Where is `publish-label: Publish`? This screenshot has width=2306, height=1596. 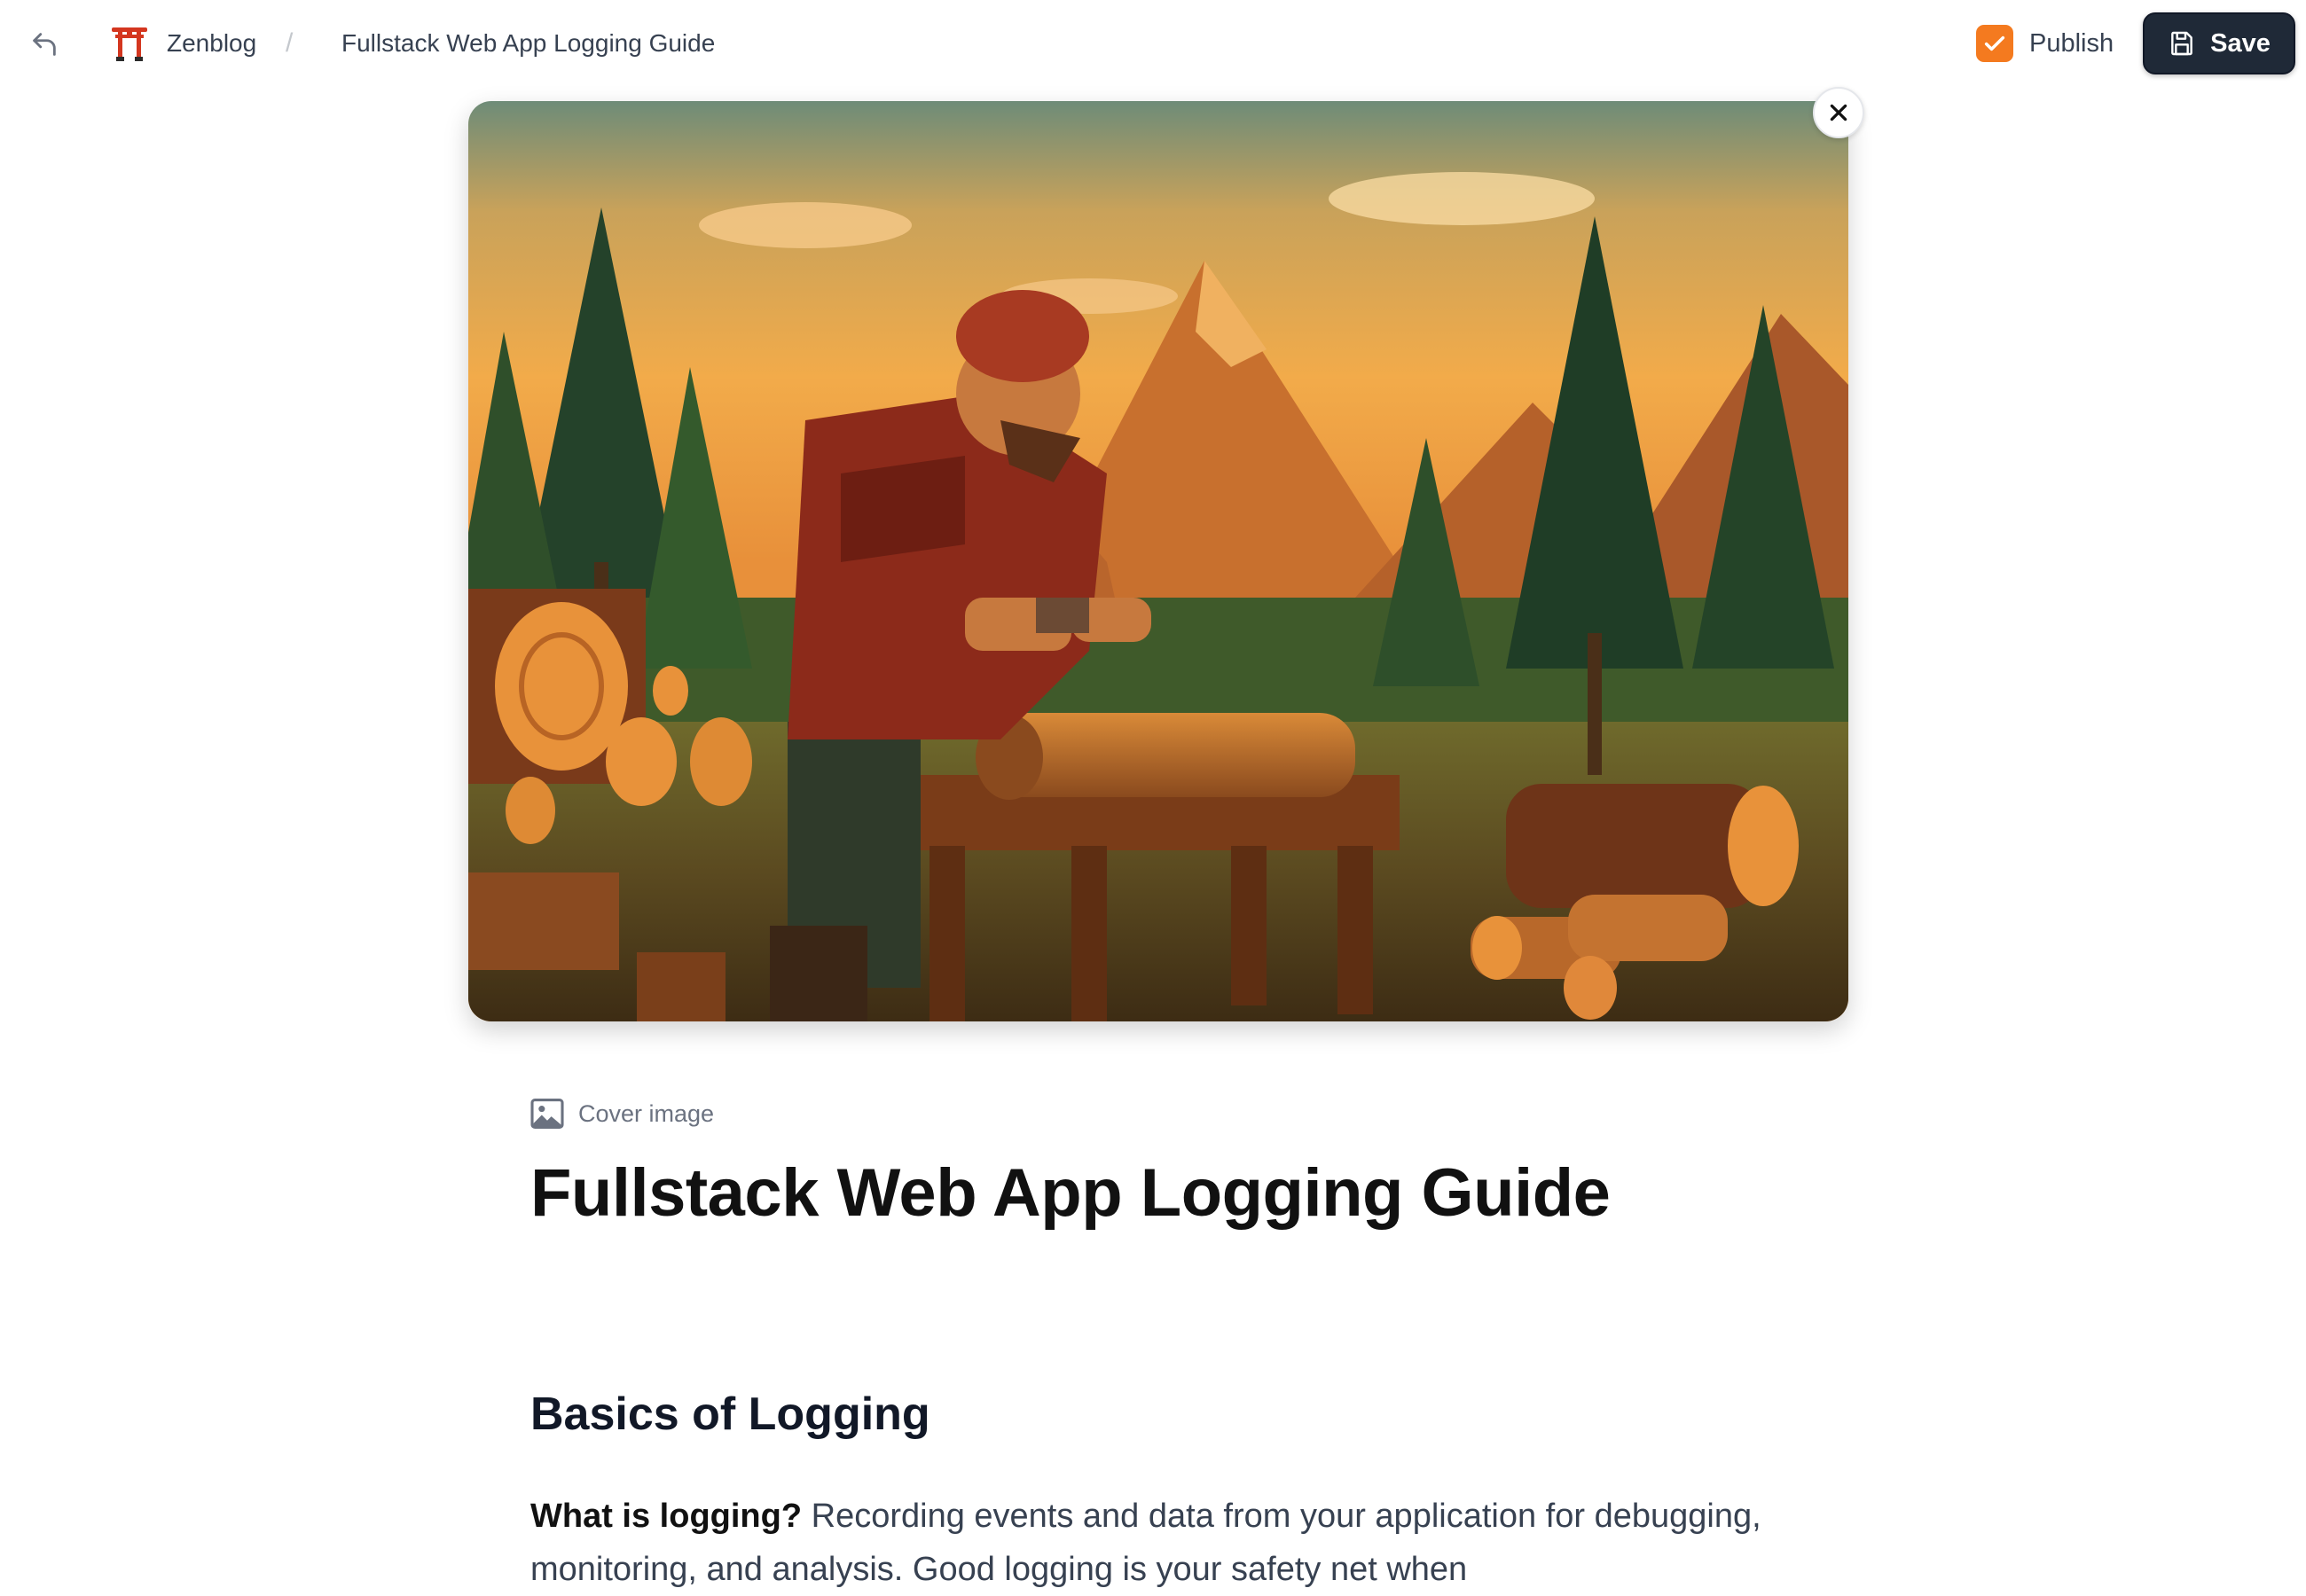 publish-label: Publish is located at coordinates (2071, 43).